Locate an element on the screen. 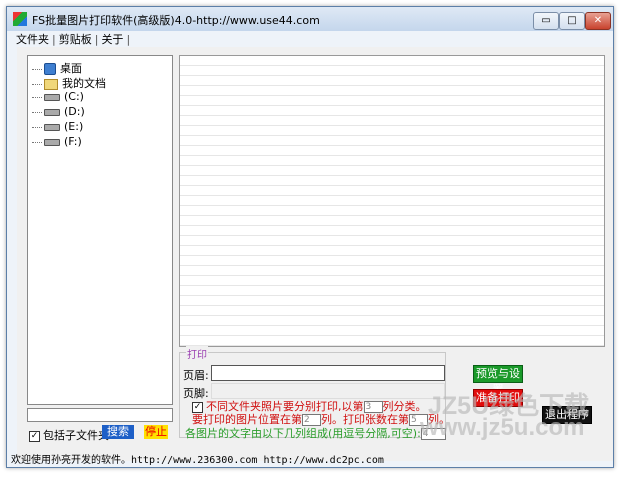 The width and height of the screenshot is (621, 477). print-groupbox-title: 打印 is located at coordinates (197, 353).